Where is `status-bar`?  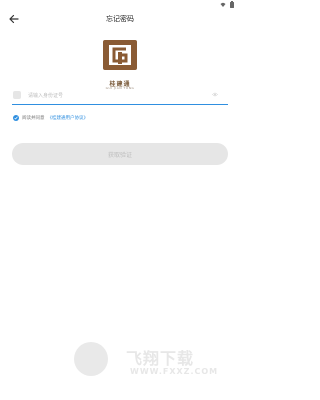 status-bar is located at coordinates (120, 5).